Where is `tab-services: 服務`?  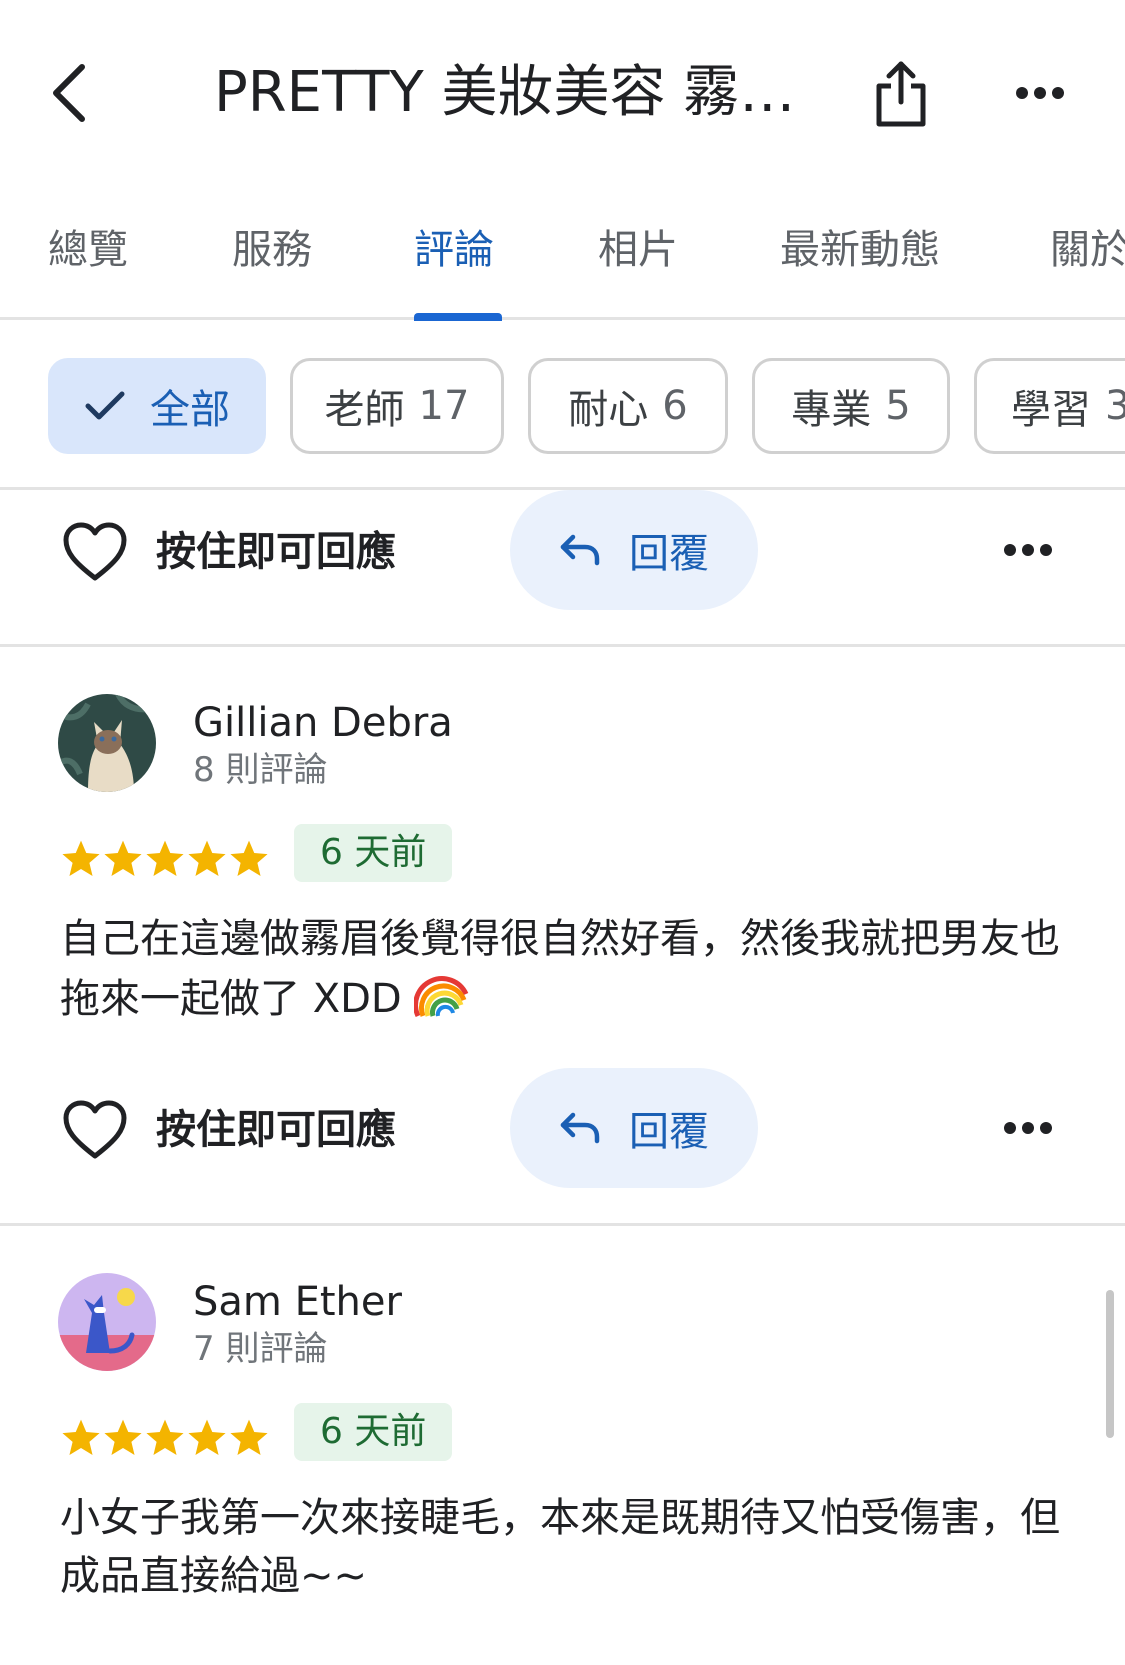 tab-services: 服務 is located at coordinates (272, 252).